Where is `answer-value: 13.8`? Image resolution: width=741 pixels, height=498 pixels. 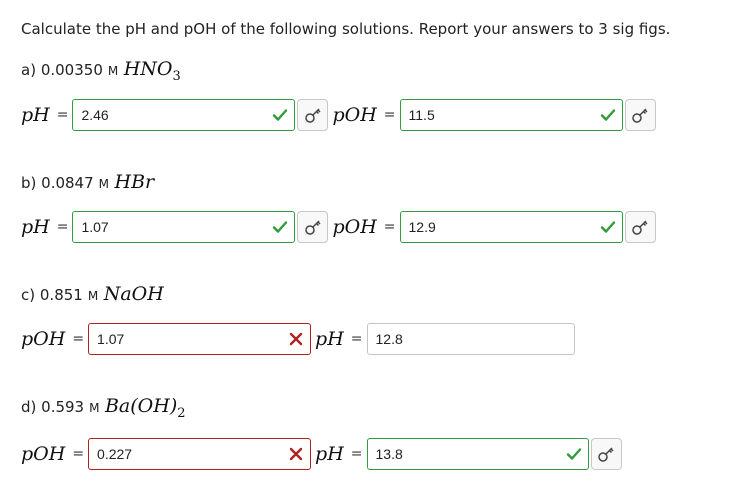
answer-value: 13.8 is located at coordinates (389, 454).